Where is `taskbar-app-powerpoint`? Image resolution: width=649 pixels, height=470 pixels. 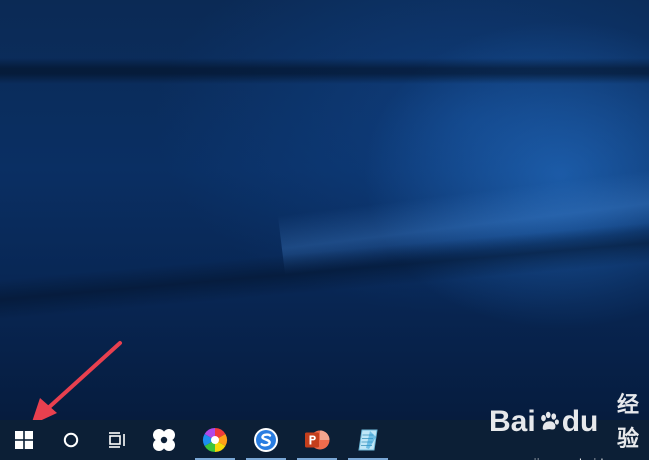
taskbar-app-powerpoint is located at coordinates (317, 440).